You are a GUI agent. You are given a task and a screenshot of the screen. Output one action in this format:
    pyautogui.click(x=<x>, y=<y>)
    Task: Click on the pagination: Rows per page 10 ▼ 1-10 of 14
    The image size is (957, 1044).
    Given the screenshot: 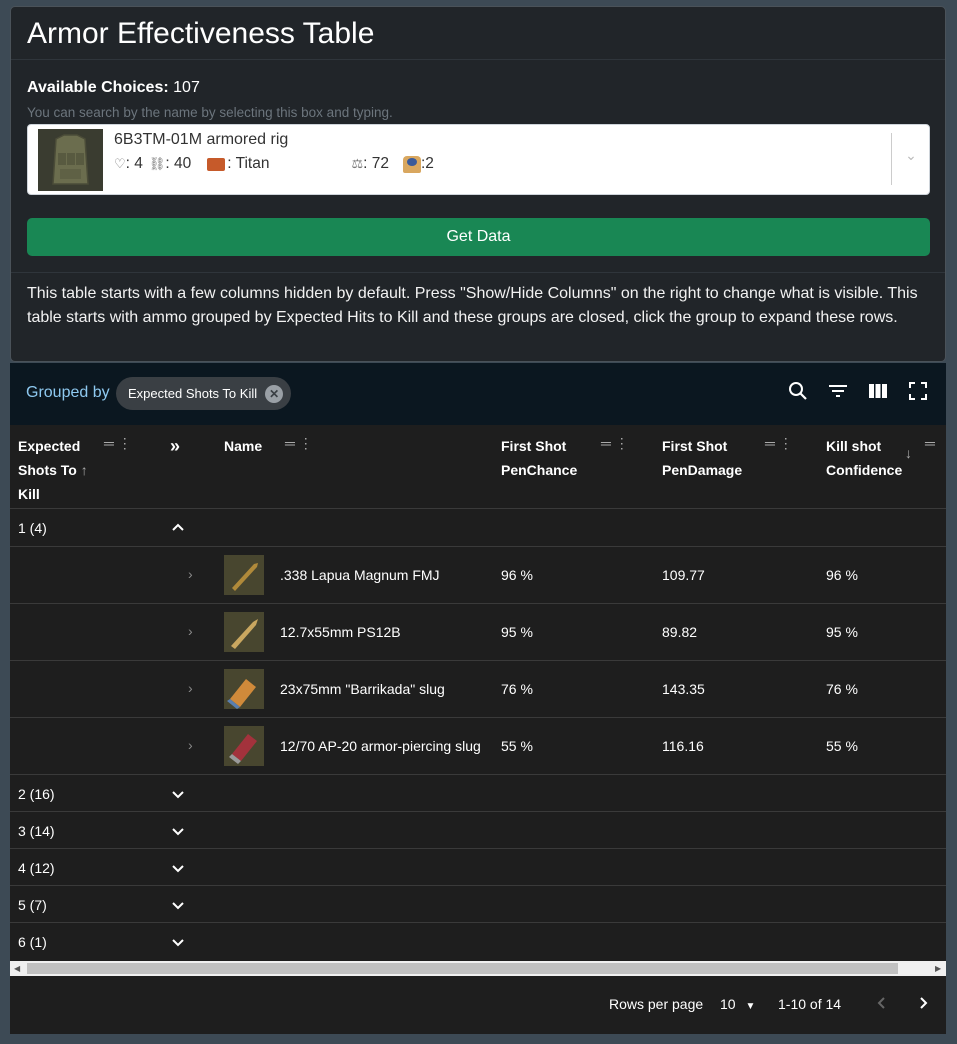 What is the action you would take?
    pyautogui.click(x=478, y=1005)
    